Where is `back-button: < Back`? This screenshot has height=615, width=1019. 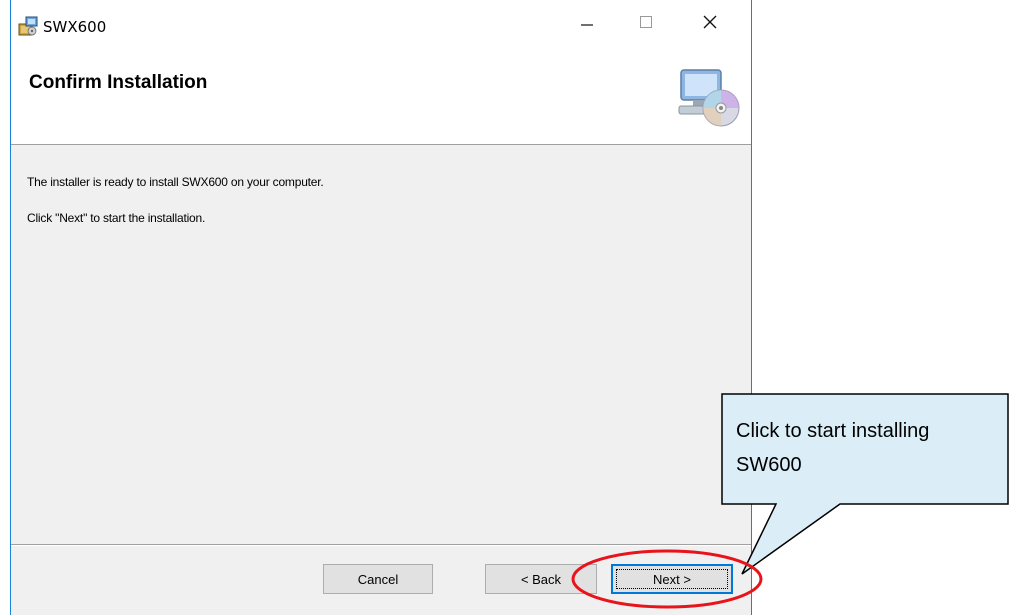 back-button: < Back is located at coordinates (541, 579).